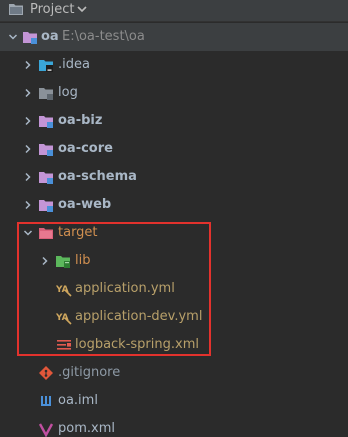 The height and width of the screenshot is (437, 348). What do you see at coordinates (174, 261) in the screenshot?
I see `tree-item-lib: lib` at bounding box center [174, 261].